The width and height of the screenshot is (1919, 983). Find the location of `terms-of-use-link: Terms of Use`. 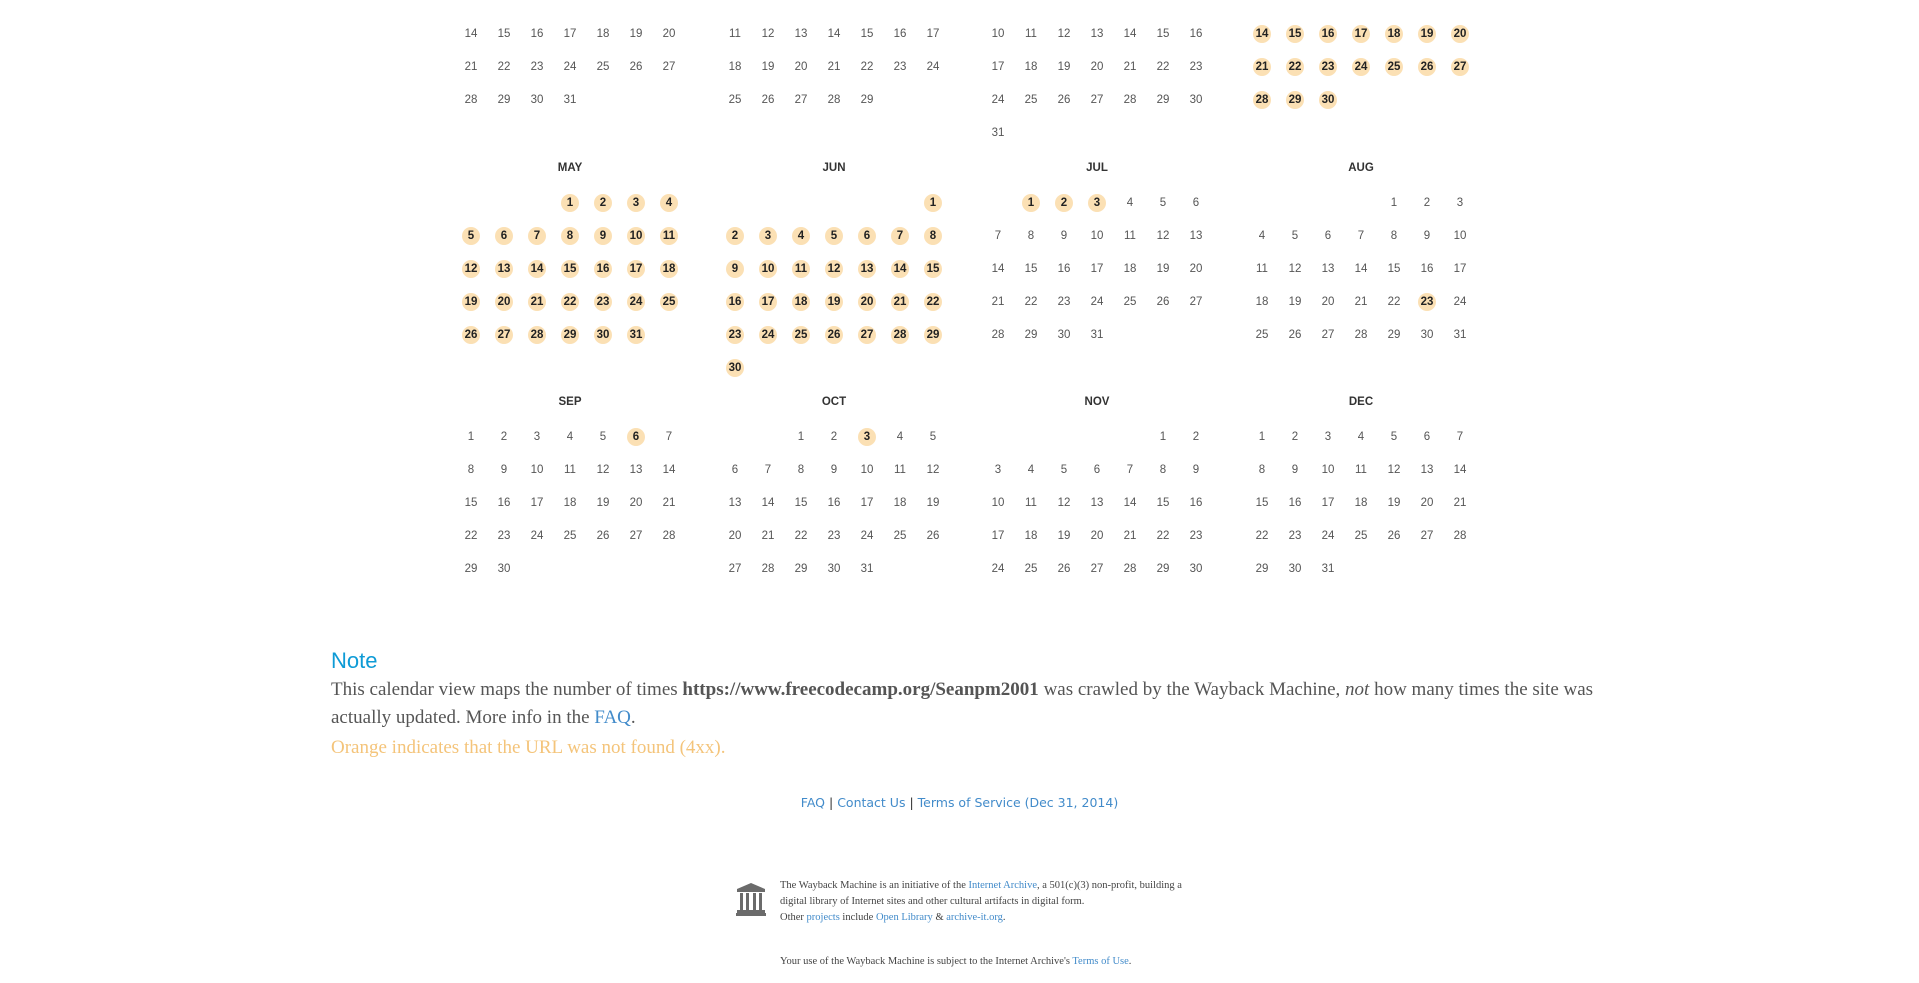

terms-of-use-link: Terms of Use is located at coordinates (1100, 961).